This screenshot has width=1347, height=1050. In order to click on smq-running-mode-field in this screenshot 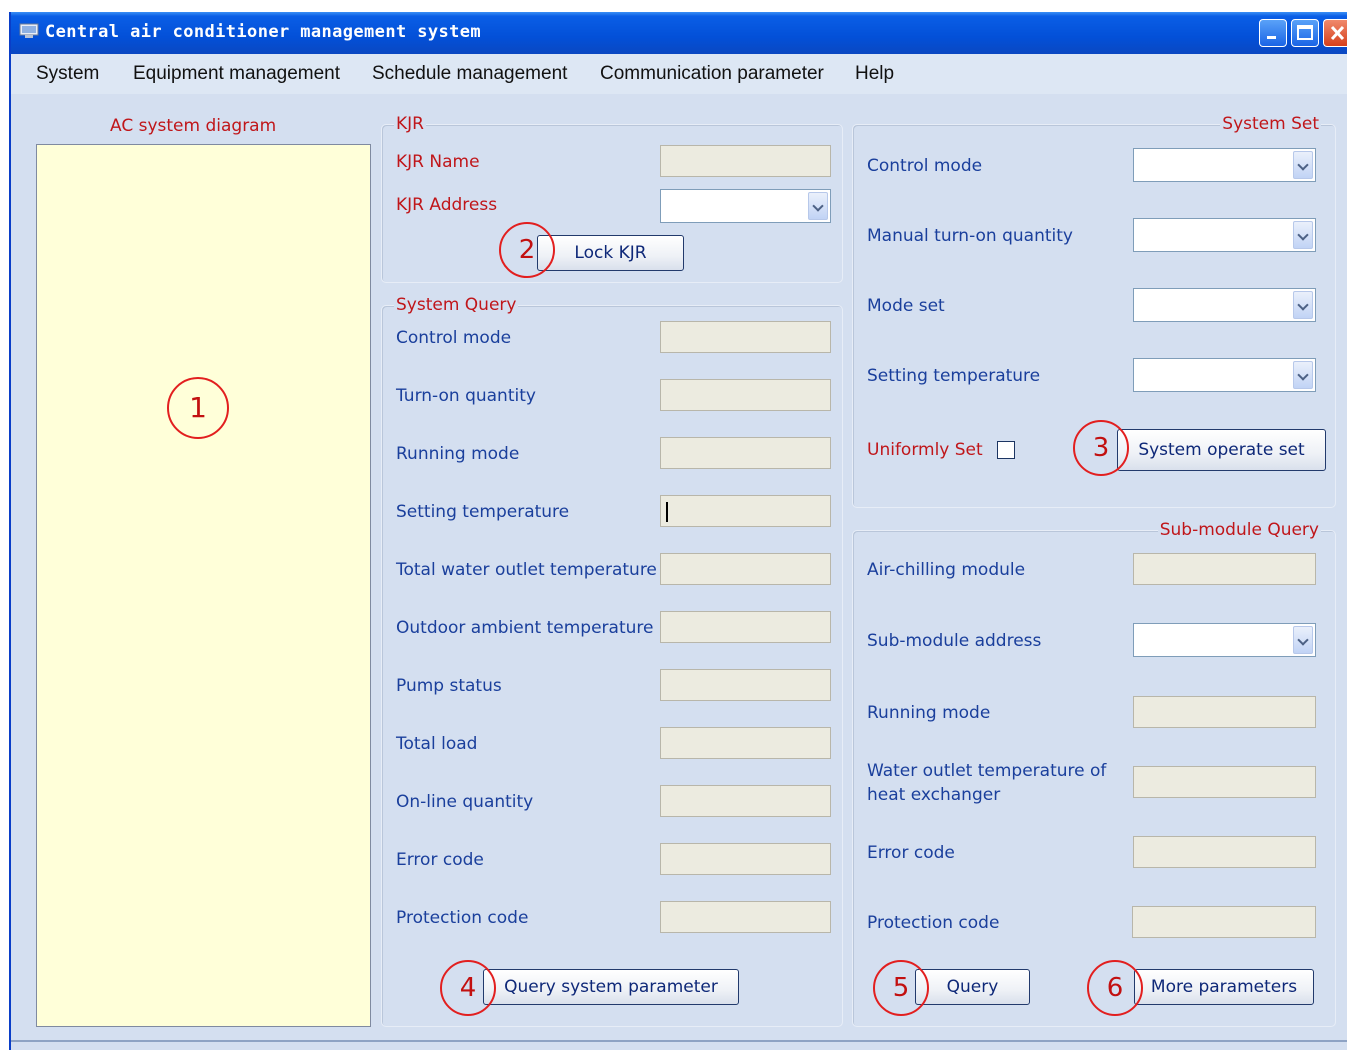, I will do `click(1224, 712)`.